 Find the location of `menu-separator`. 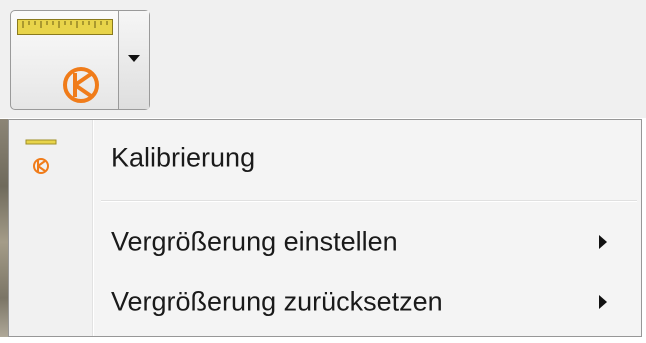

menu-separator is located at coordinates (369, 201).